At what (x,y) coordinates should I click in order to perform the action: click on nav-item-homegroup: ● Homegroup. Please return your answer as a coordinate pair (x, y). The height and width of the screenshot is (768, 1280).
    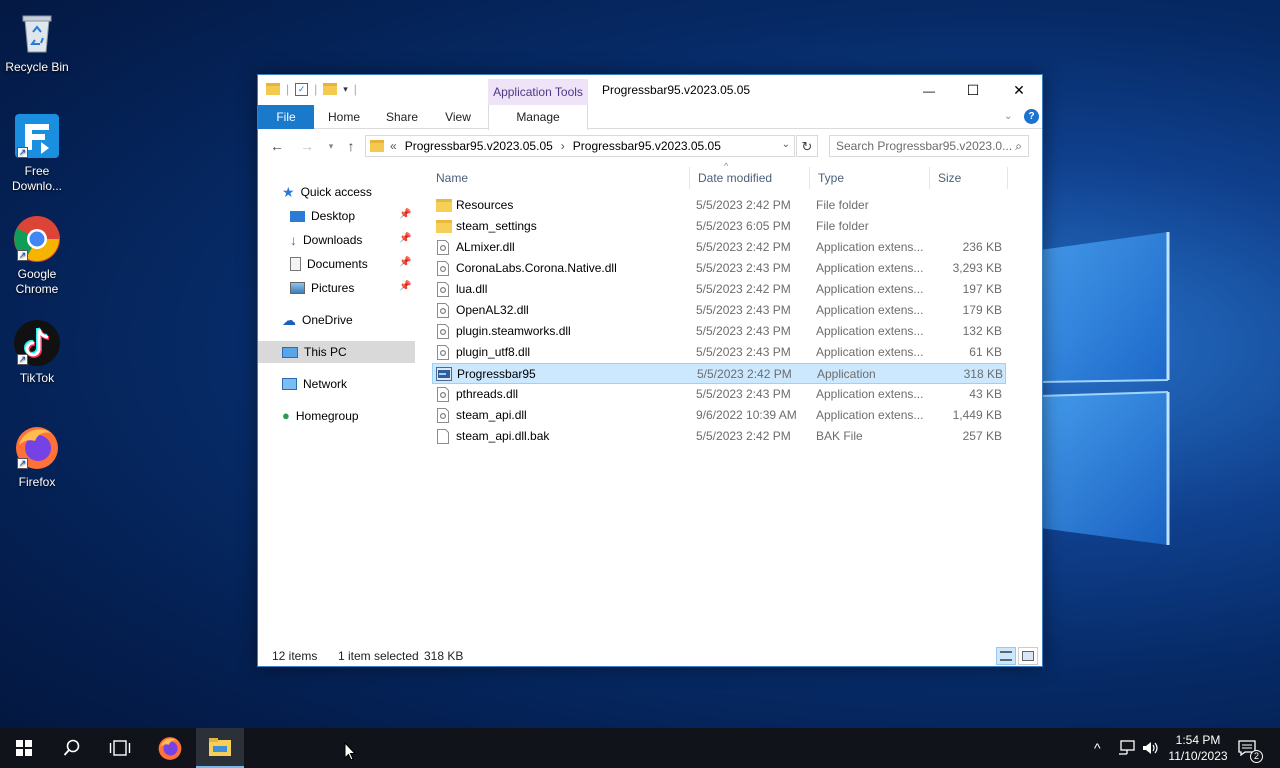
    Looking at the image, I should click on (320, 416).